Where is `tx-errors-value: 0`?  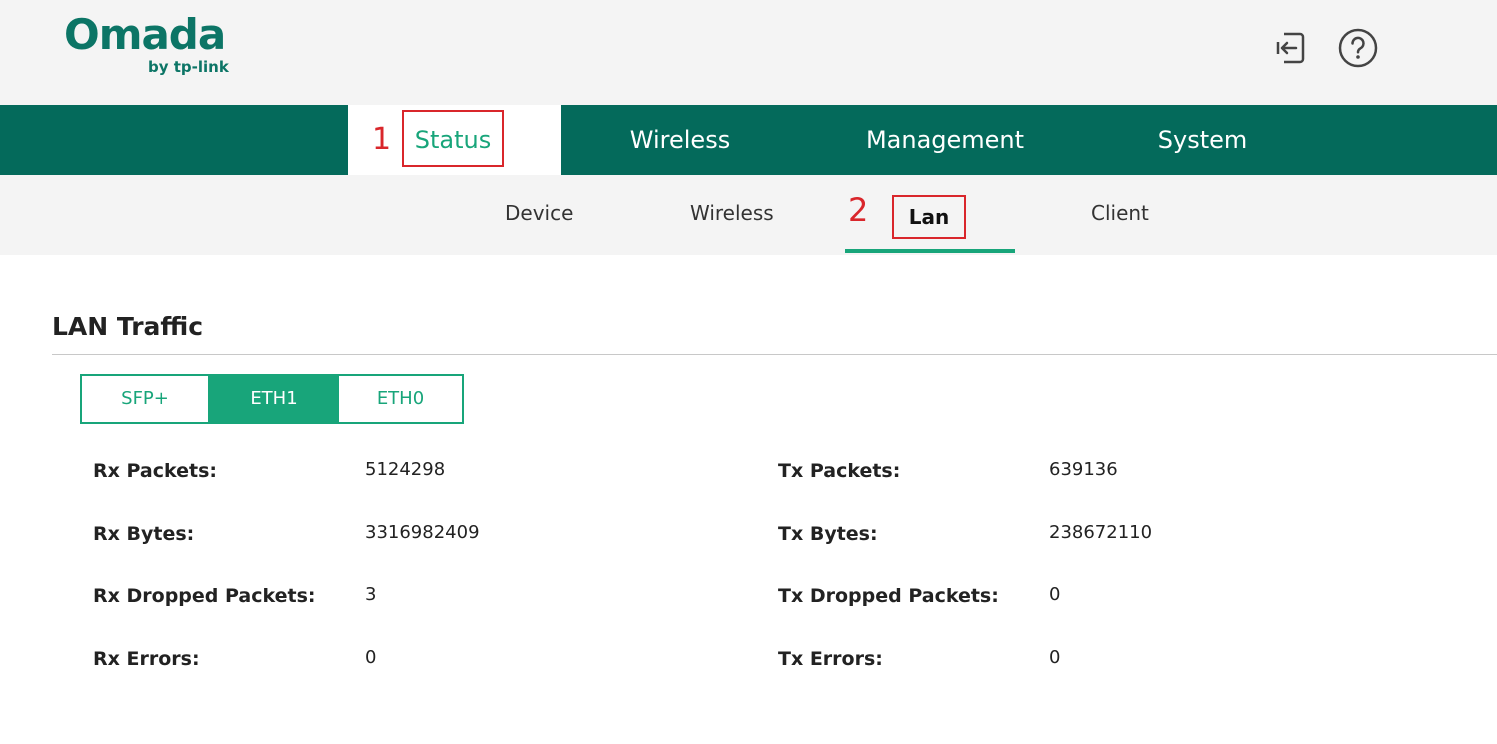
tx-errors-value: 0 is located at coordinates (1055, 657).